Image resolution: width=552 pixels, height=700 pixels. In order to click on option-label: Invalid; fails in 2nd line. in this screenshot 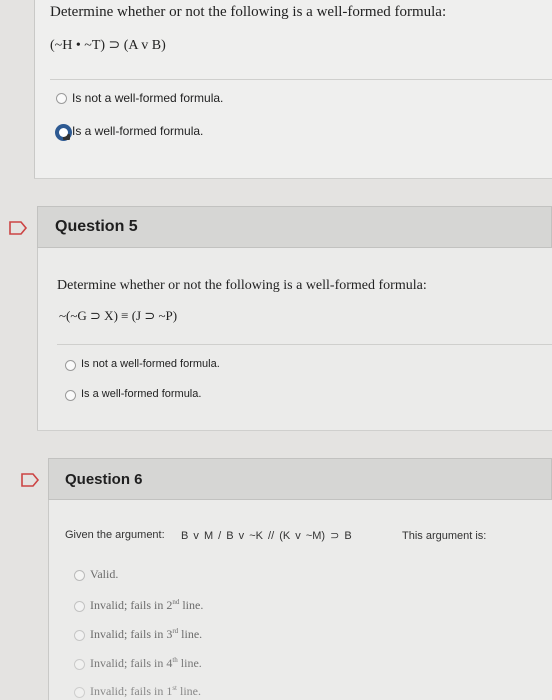, I will do `click(147, 605)`.